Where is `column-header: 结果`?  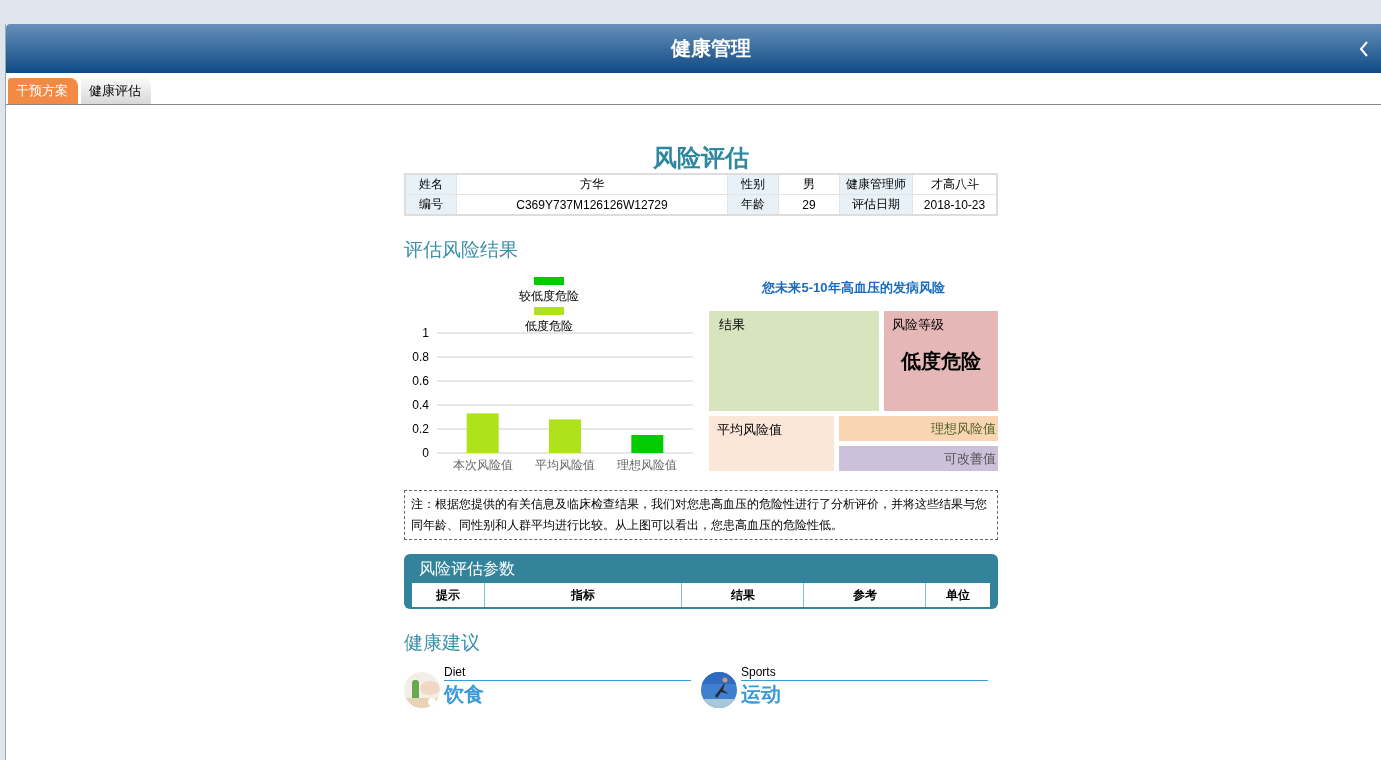
column-header: 结果 is located at coordinates (742, 595).